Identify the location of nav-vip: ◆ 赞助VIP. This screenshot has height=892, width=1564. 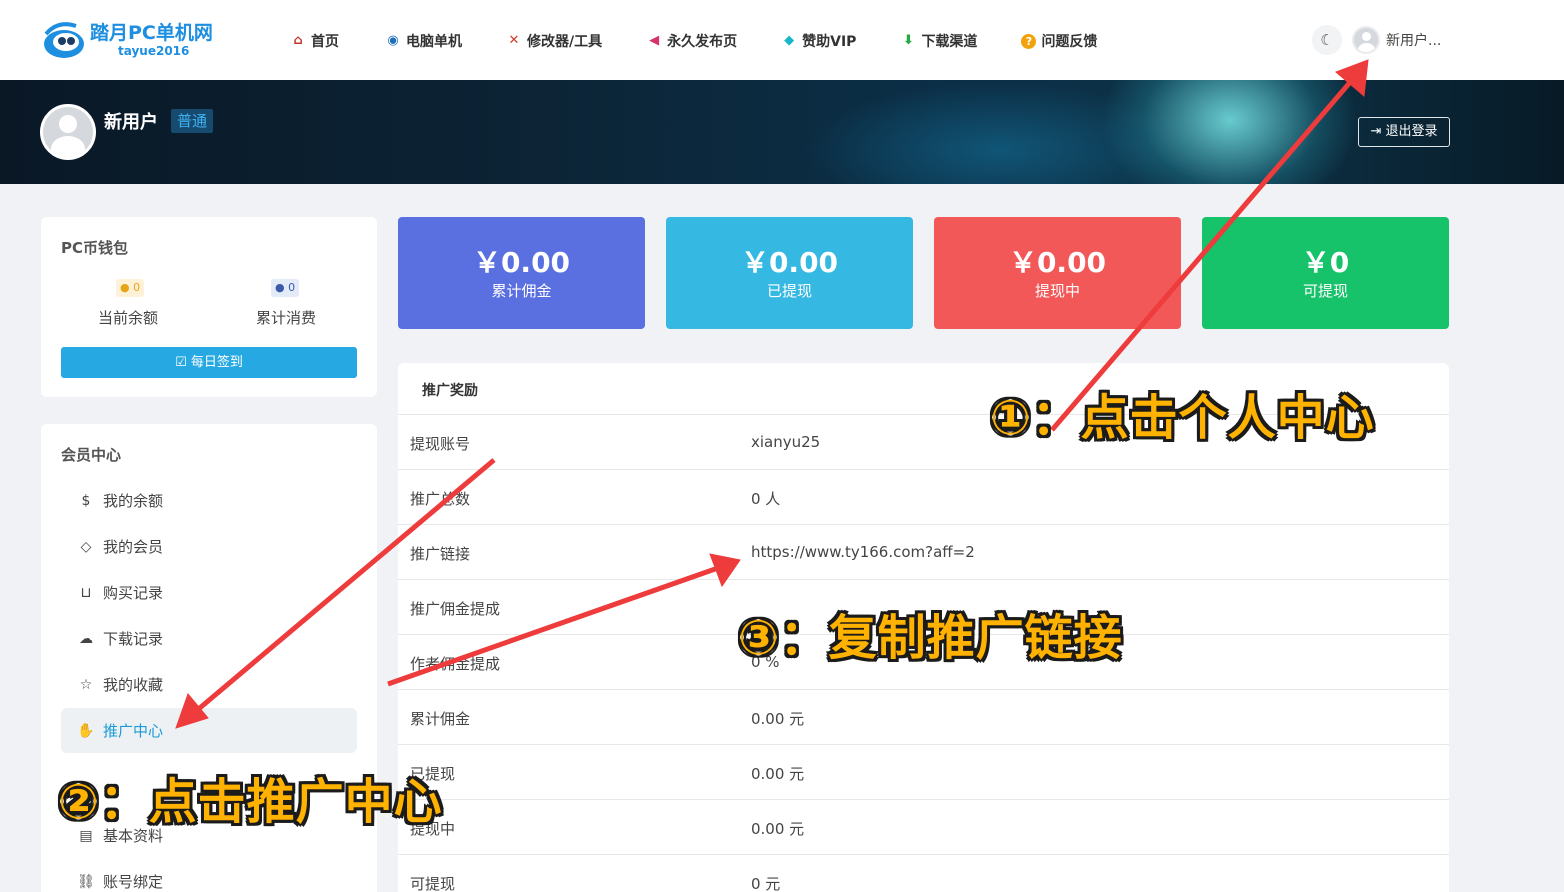
(818, 41).